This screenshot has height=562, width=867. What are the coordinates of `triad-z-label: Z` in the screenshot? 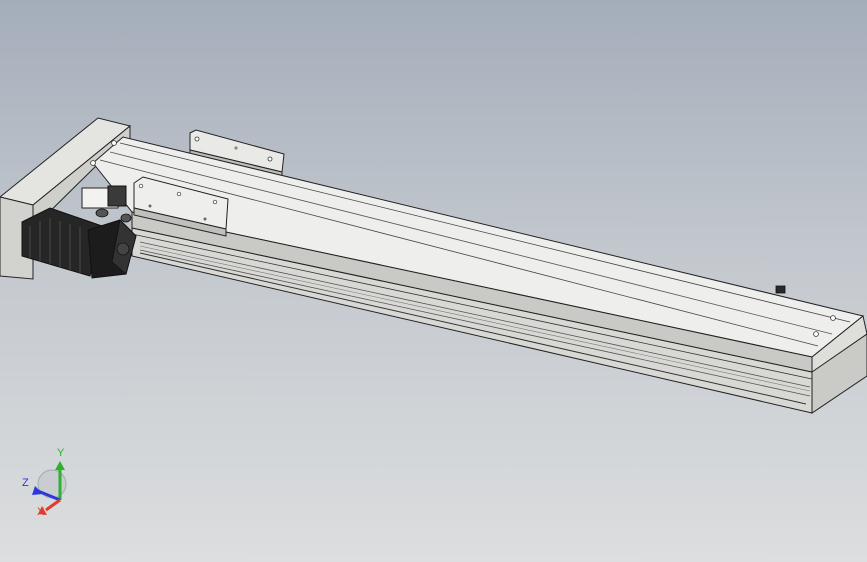 It's located at (25, 483).